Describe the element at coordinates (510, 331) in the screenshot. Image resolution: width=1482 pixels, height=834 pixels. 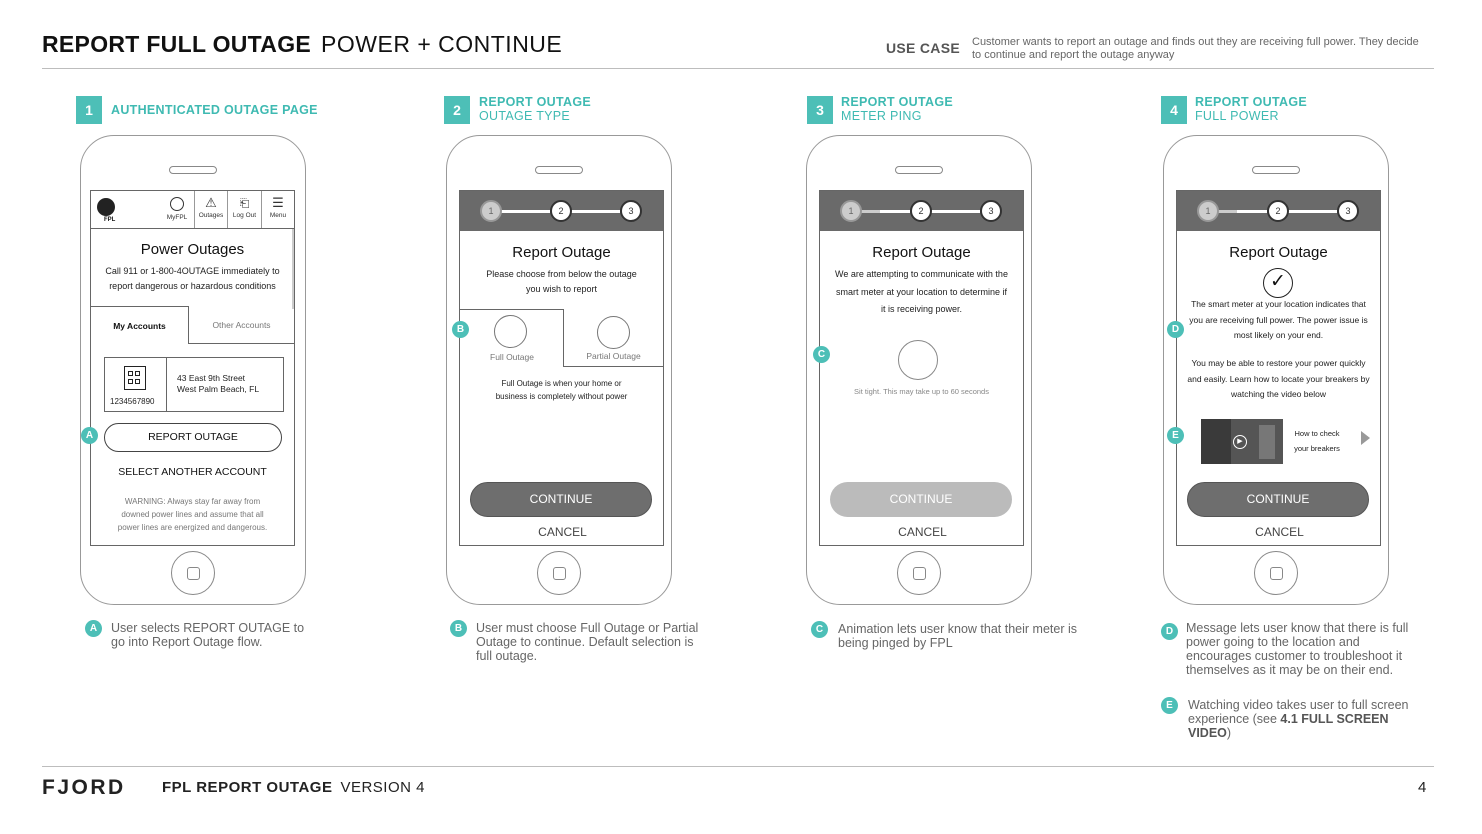
I see `full-outage-radio` at that location.